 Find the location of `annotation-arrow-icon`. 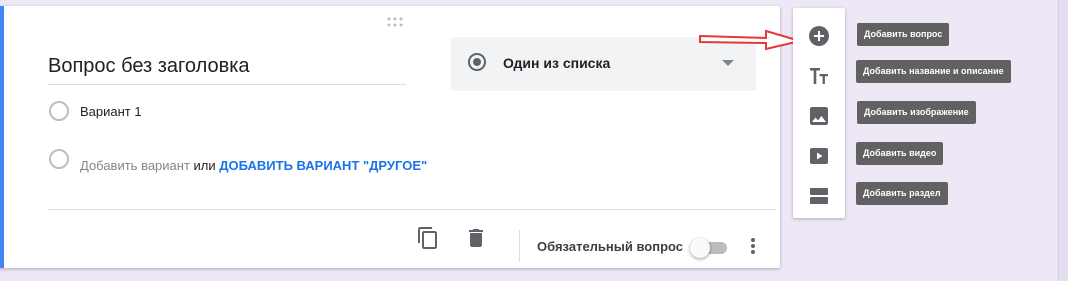

annotation-arrow-icon is located at coordinates (751, 40).